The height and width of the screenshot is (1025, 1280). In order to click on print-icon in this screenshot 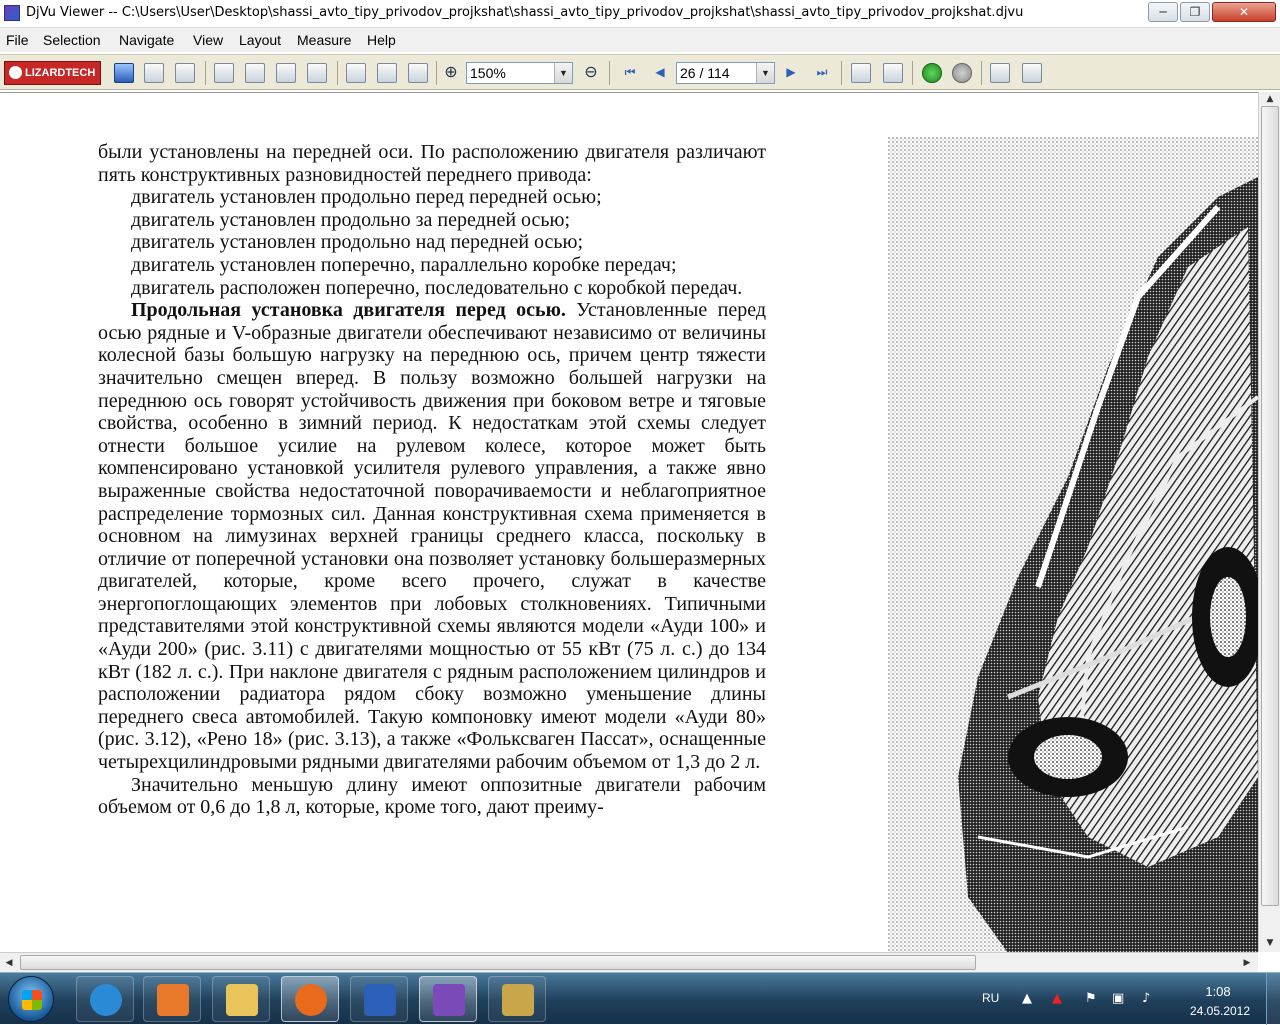, I will do `click(154, 73)`.